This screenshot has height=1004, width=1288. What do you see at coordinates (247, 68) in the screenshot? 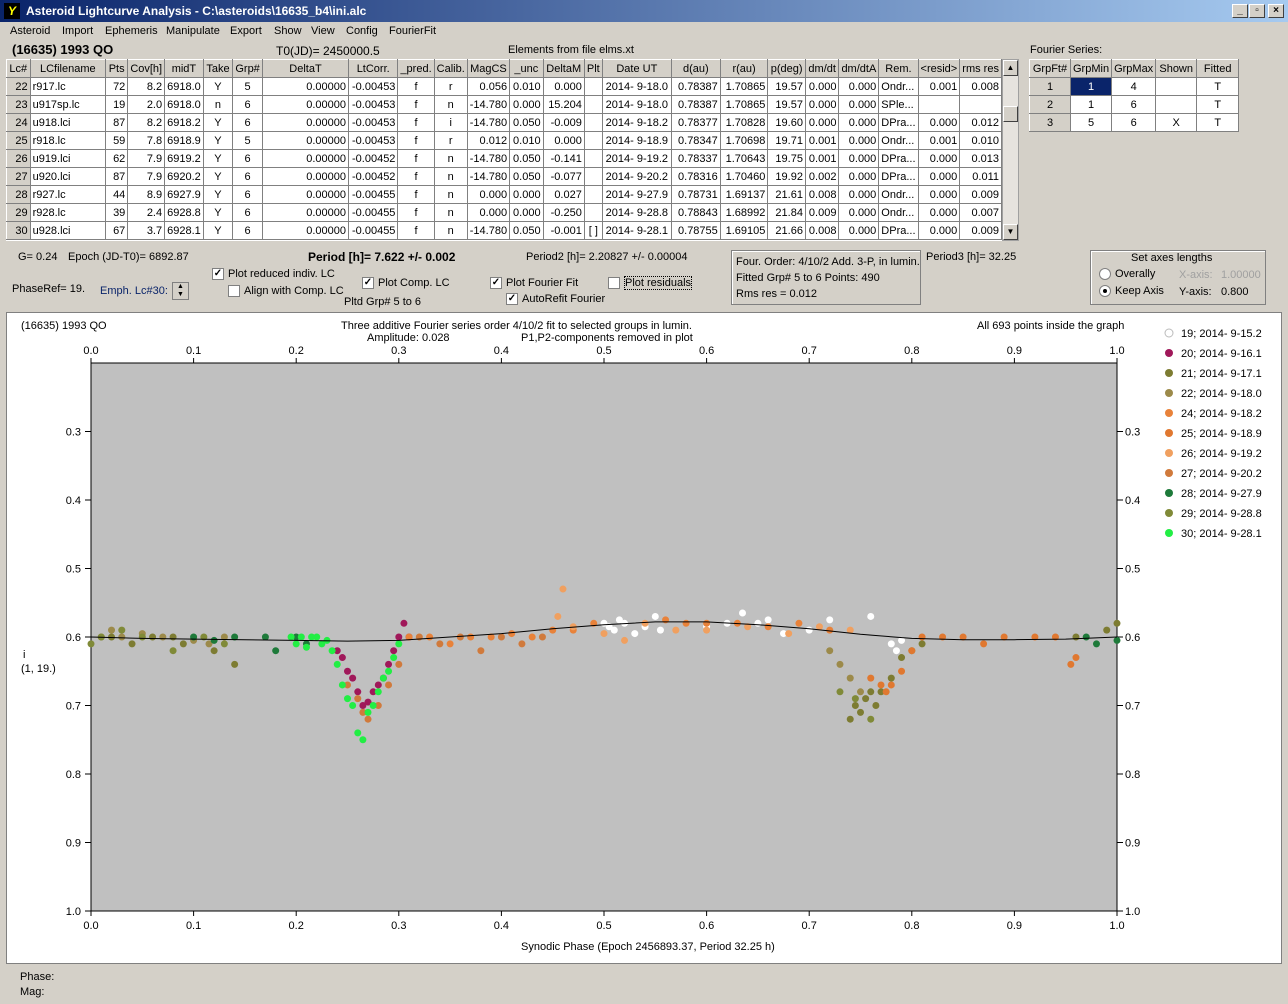
I see `lc-header-cell: Grp#` at bounding box center [247, 68].